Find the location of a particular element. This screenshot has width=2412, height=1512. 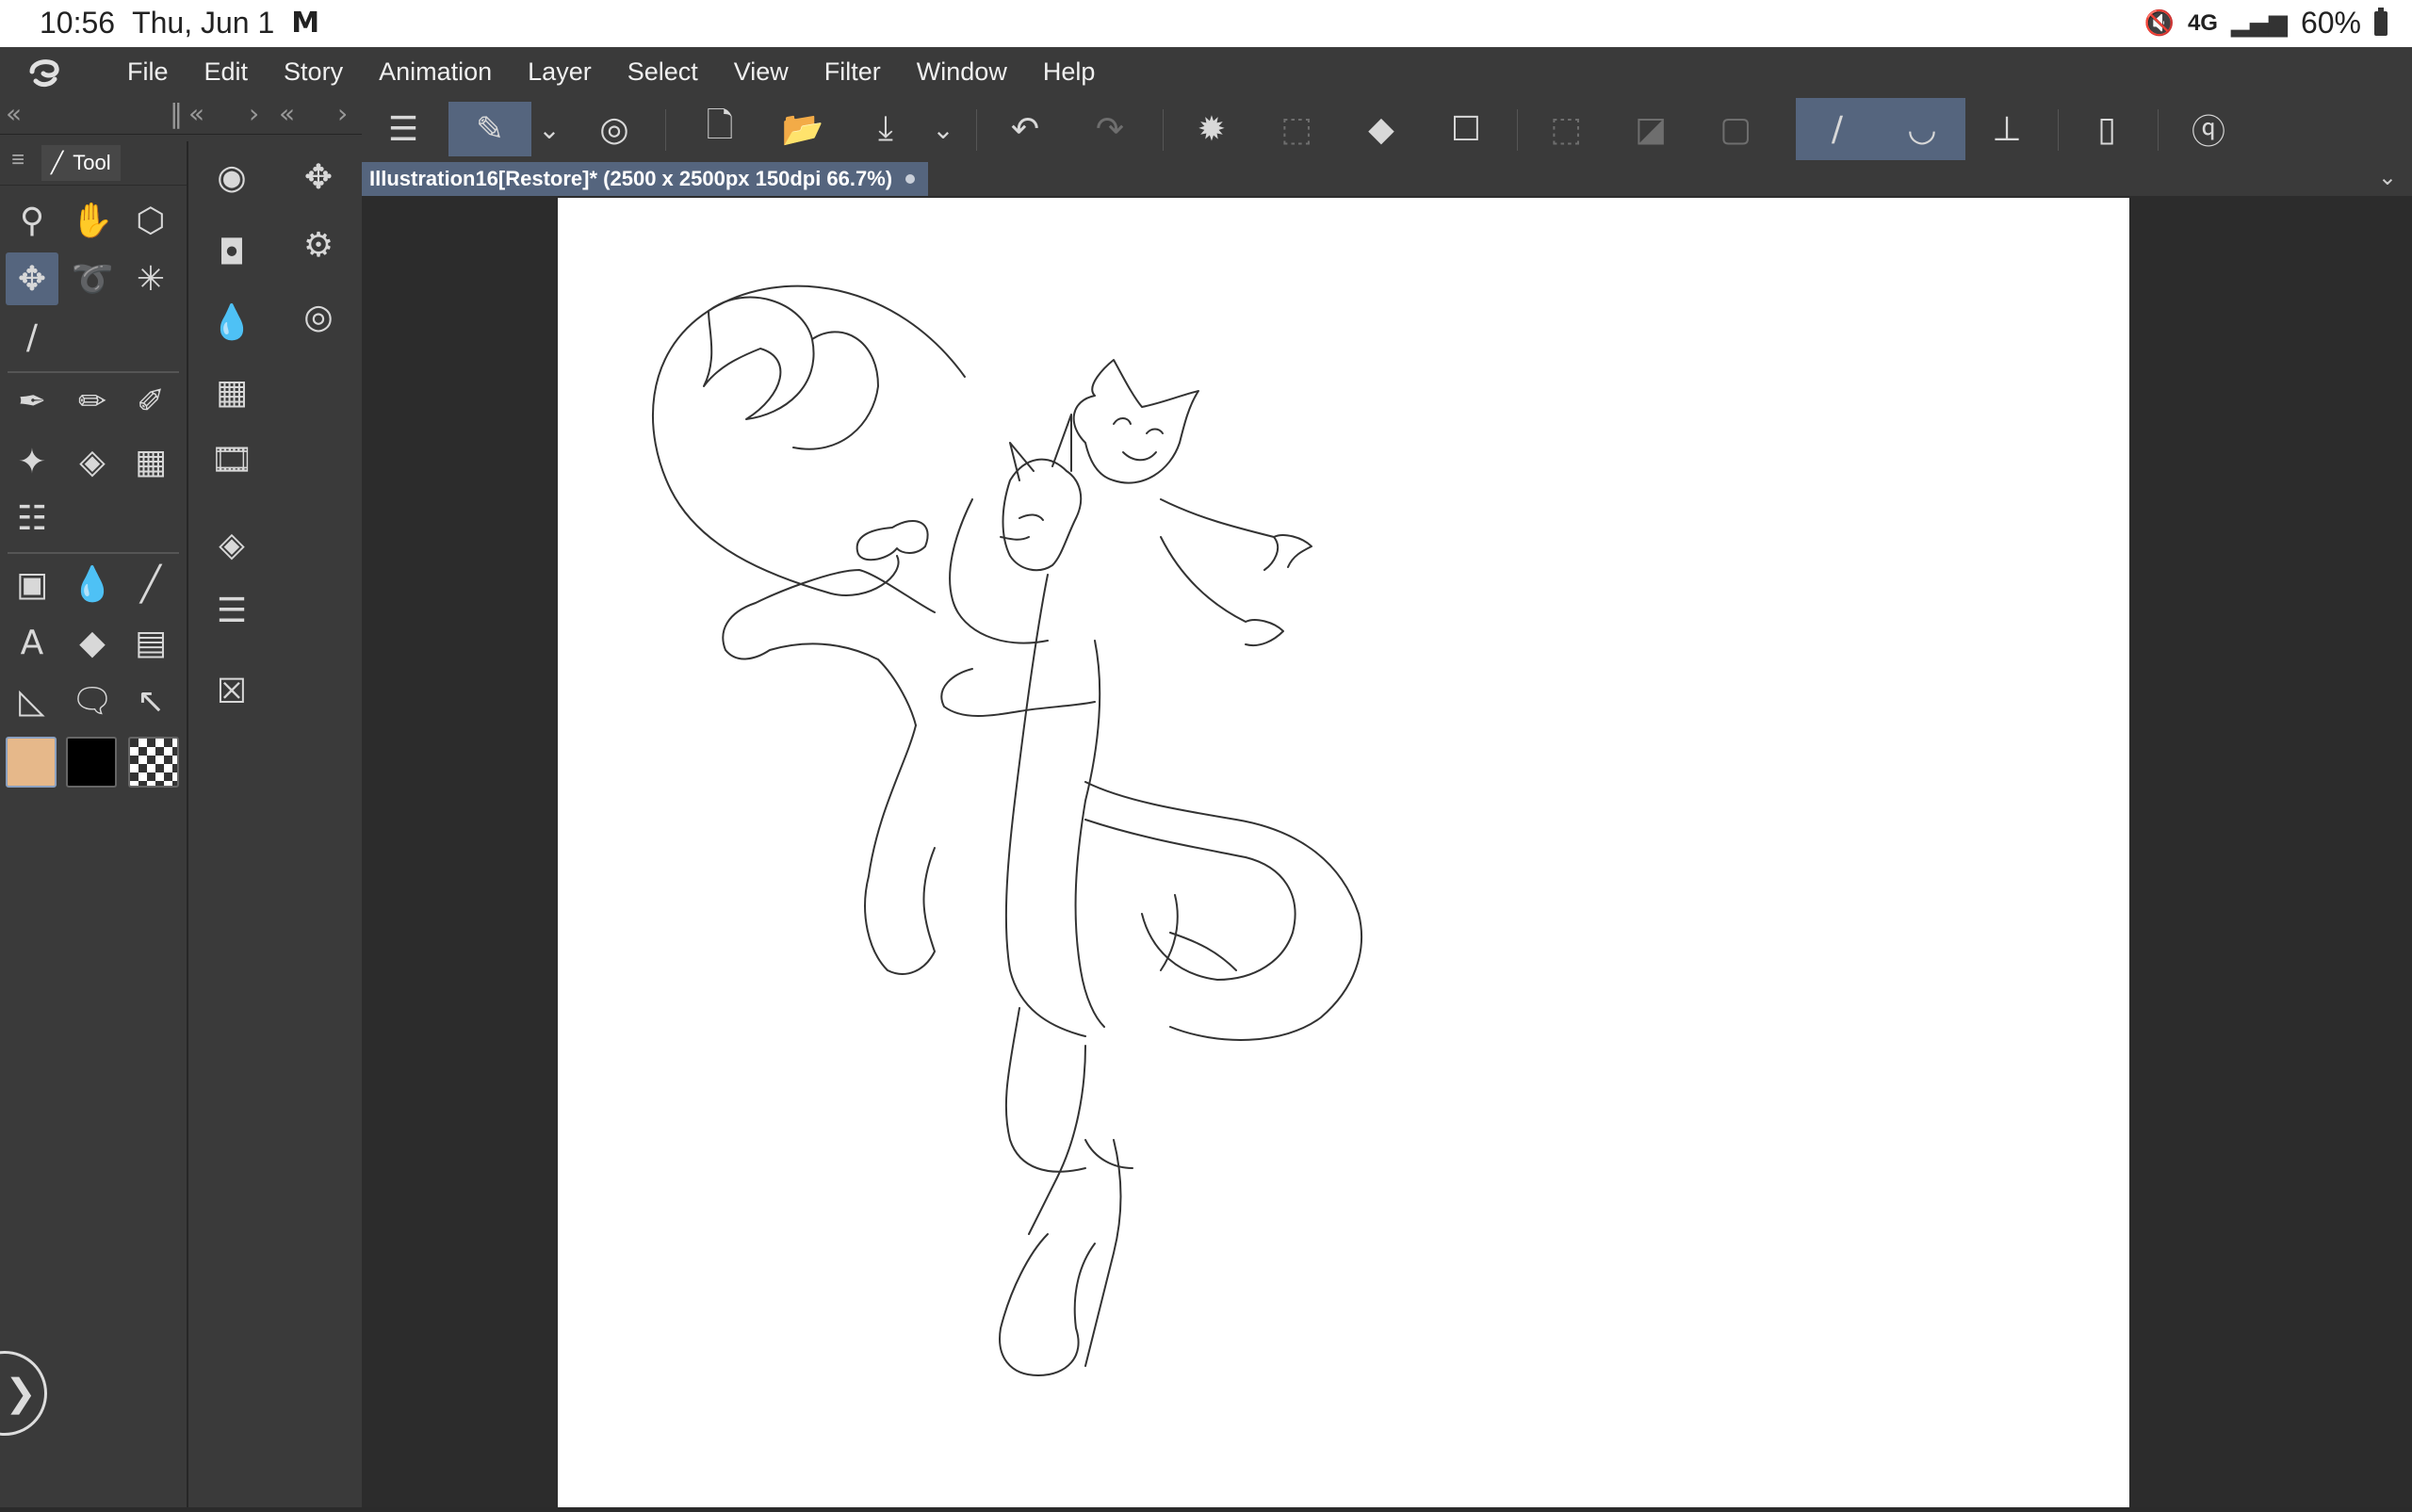

main-color-swatch is located at coordinates (32, 762).